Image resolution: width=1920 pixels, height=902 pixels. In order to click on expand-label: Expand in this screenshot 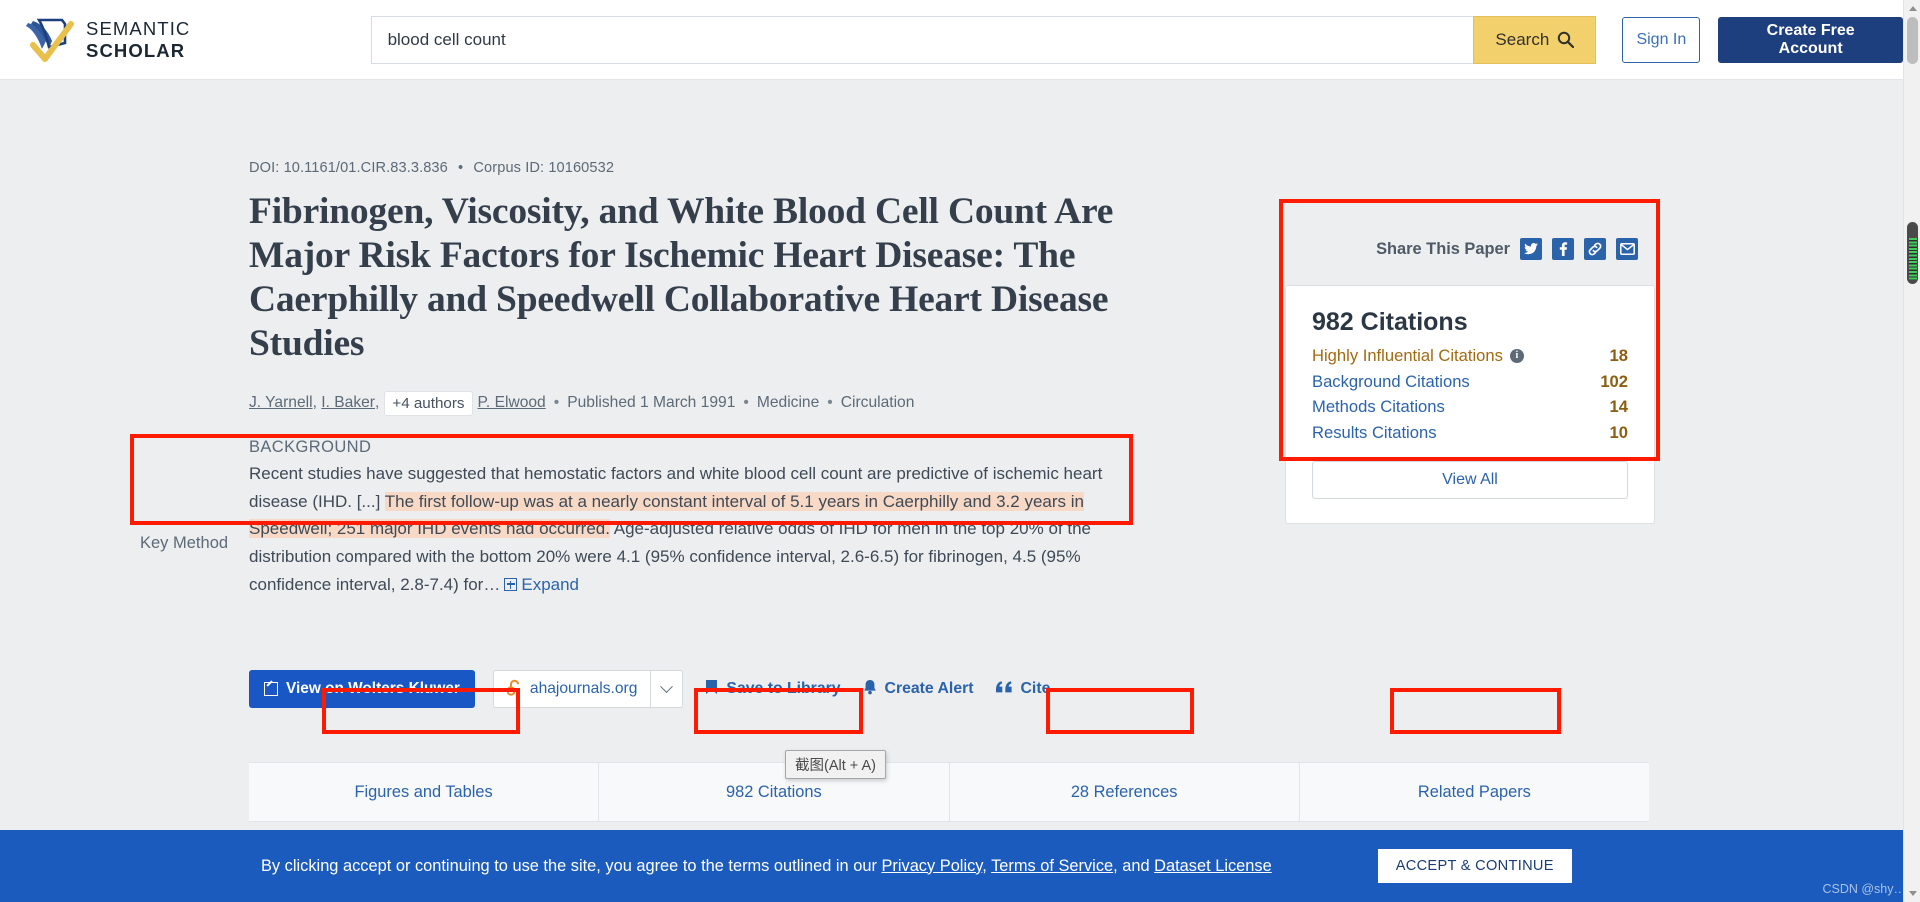, I will do `click(550, 585)`.